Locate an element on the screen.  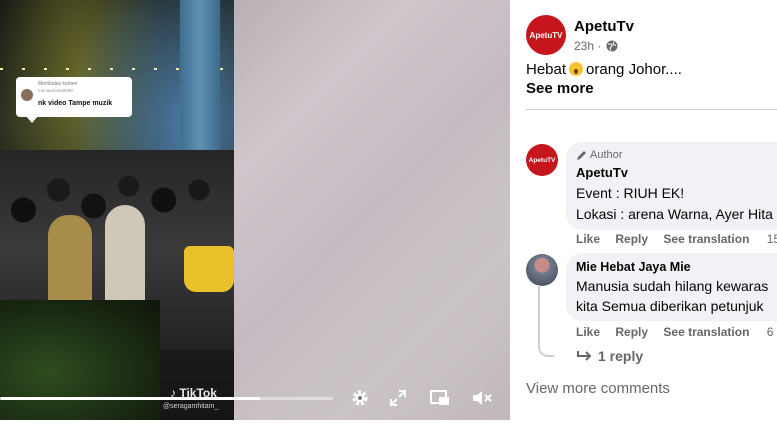
comment-time: 15 is located at coordinates (772, 239).